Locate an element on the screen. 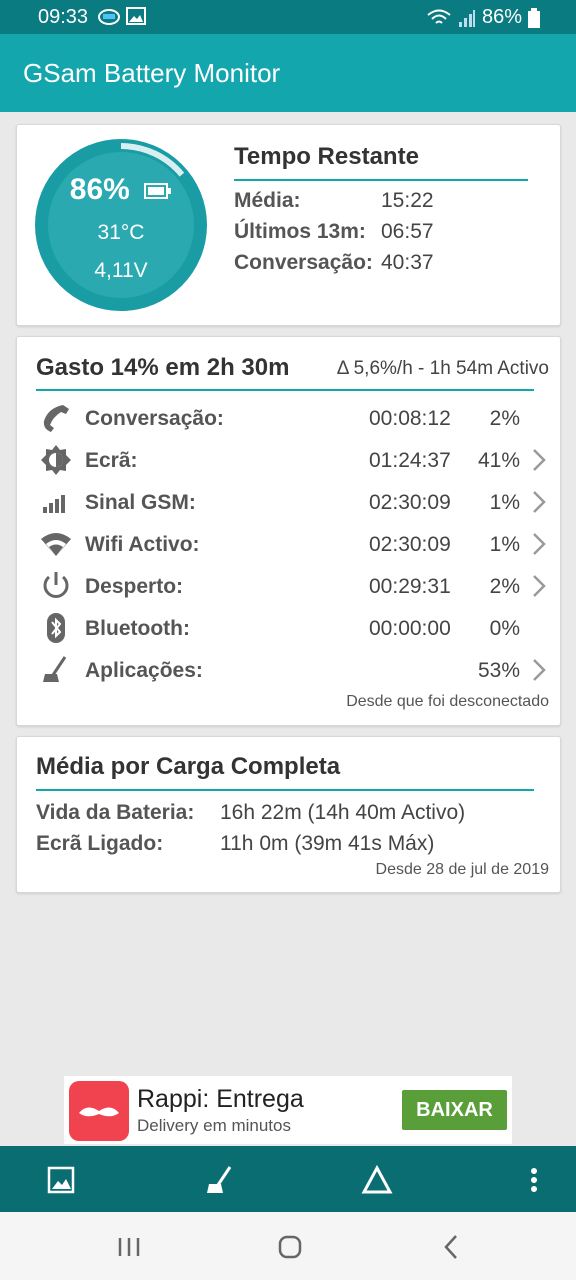 The width and height of the screenshot is (576, 1280). mustache-icon is located at coordinates (99, 1112).